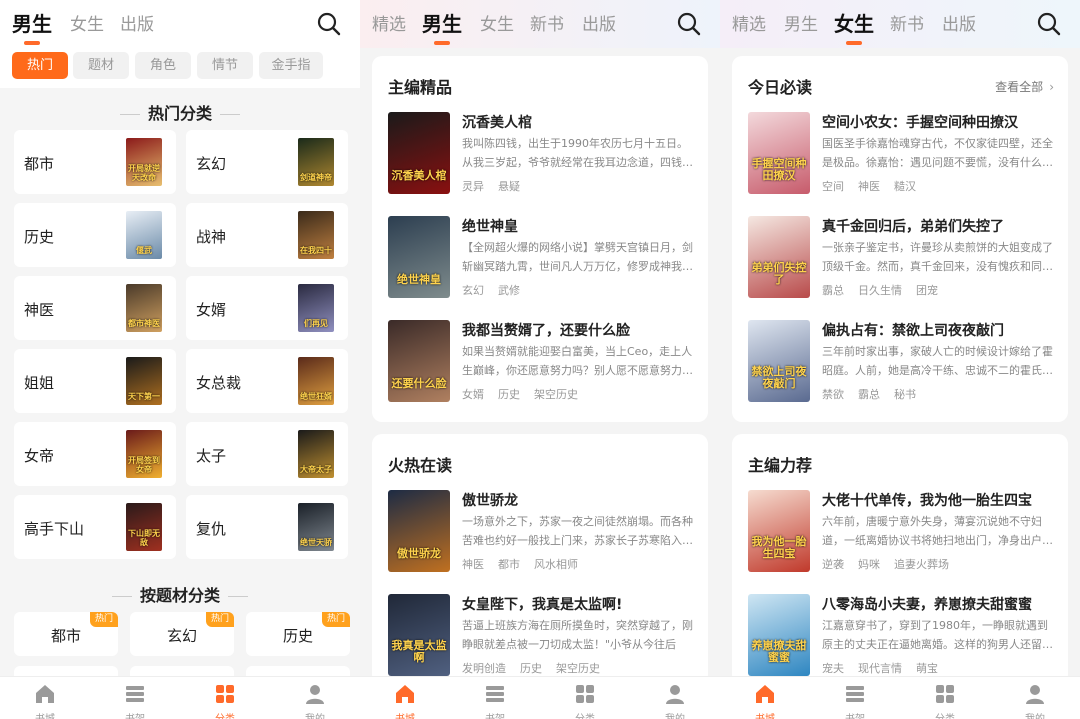  What do you see at coordinates (95, 381) in the screenshot?
I see `category-card: 姐姐 天下第一` at bounding box center [95, 381].